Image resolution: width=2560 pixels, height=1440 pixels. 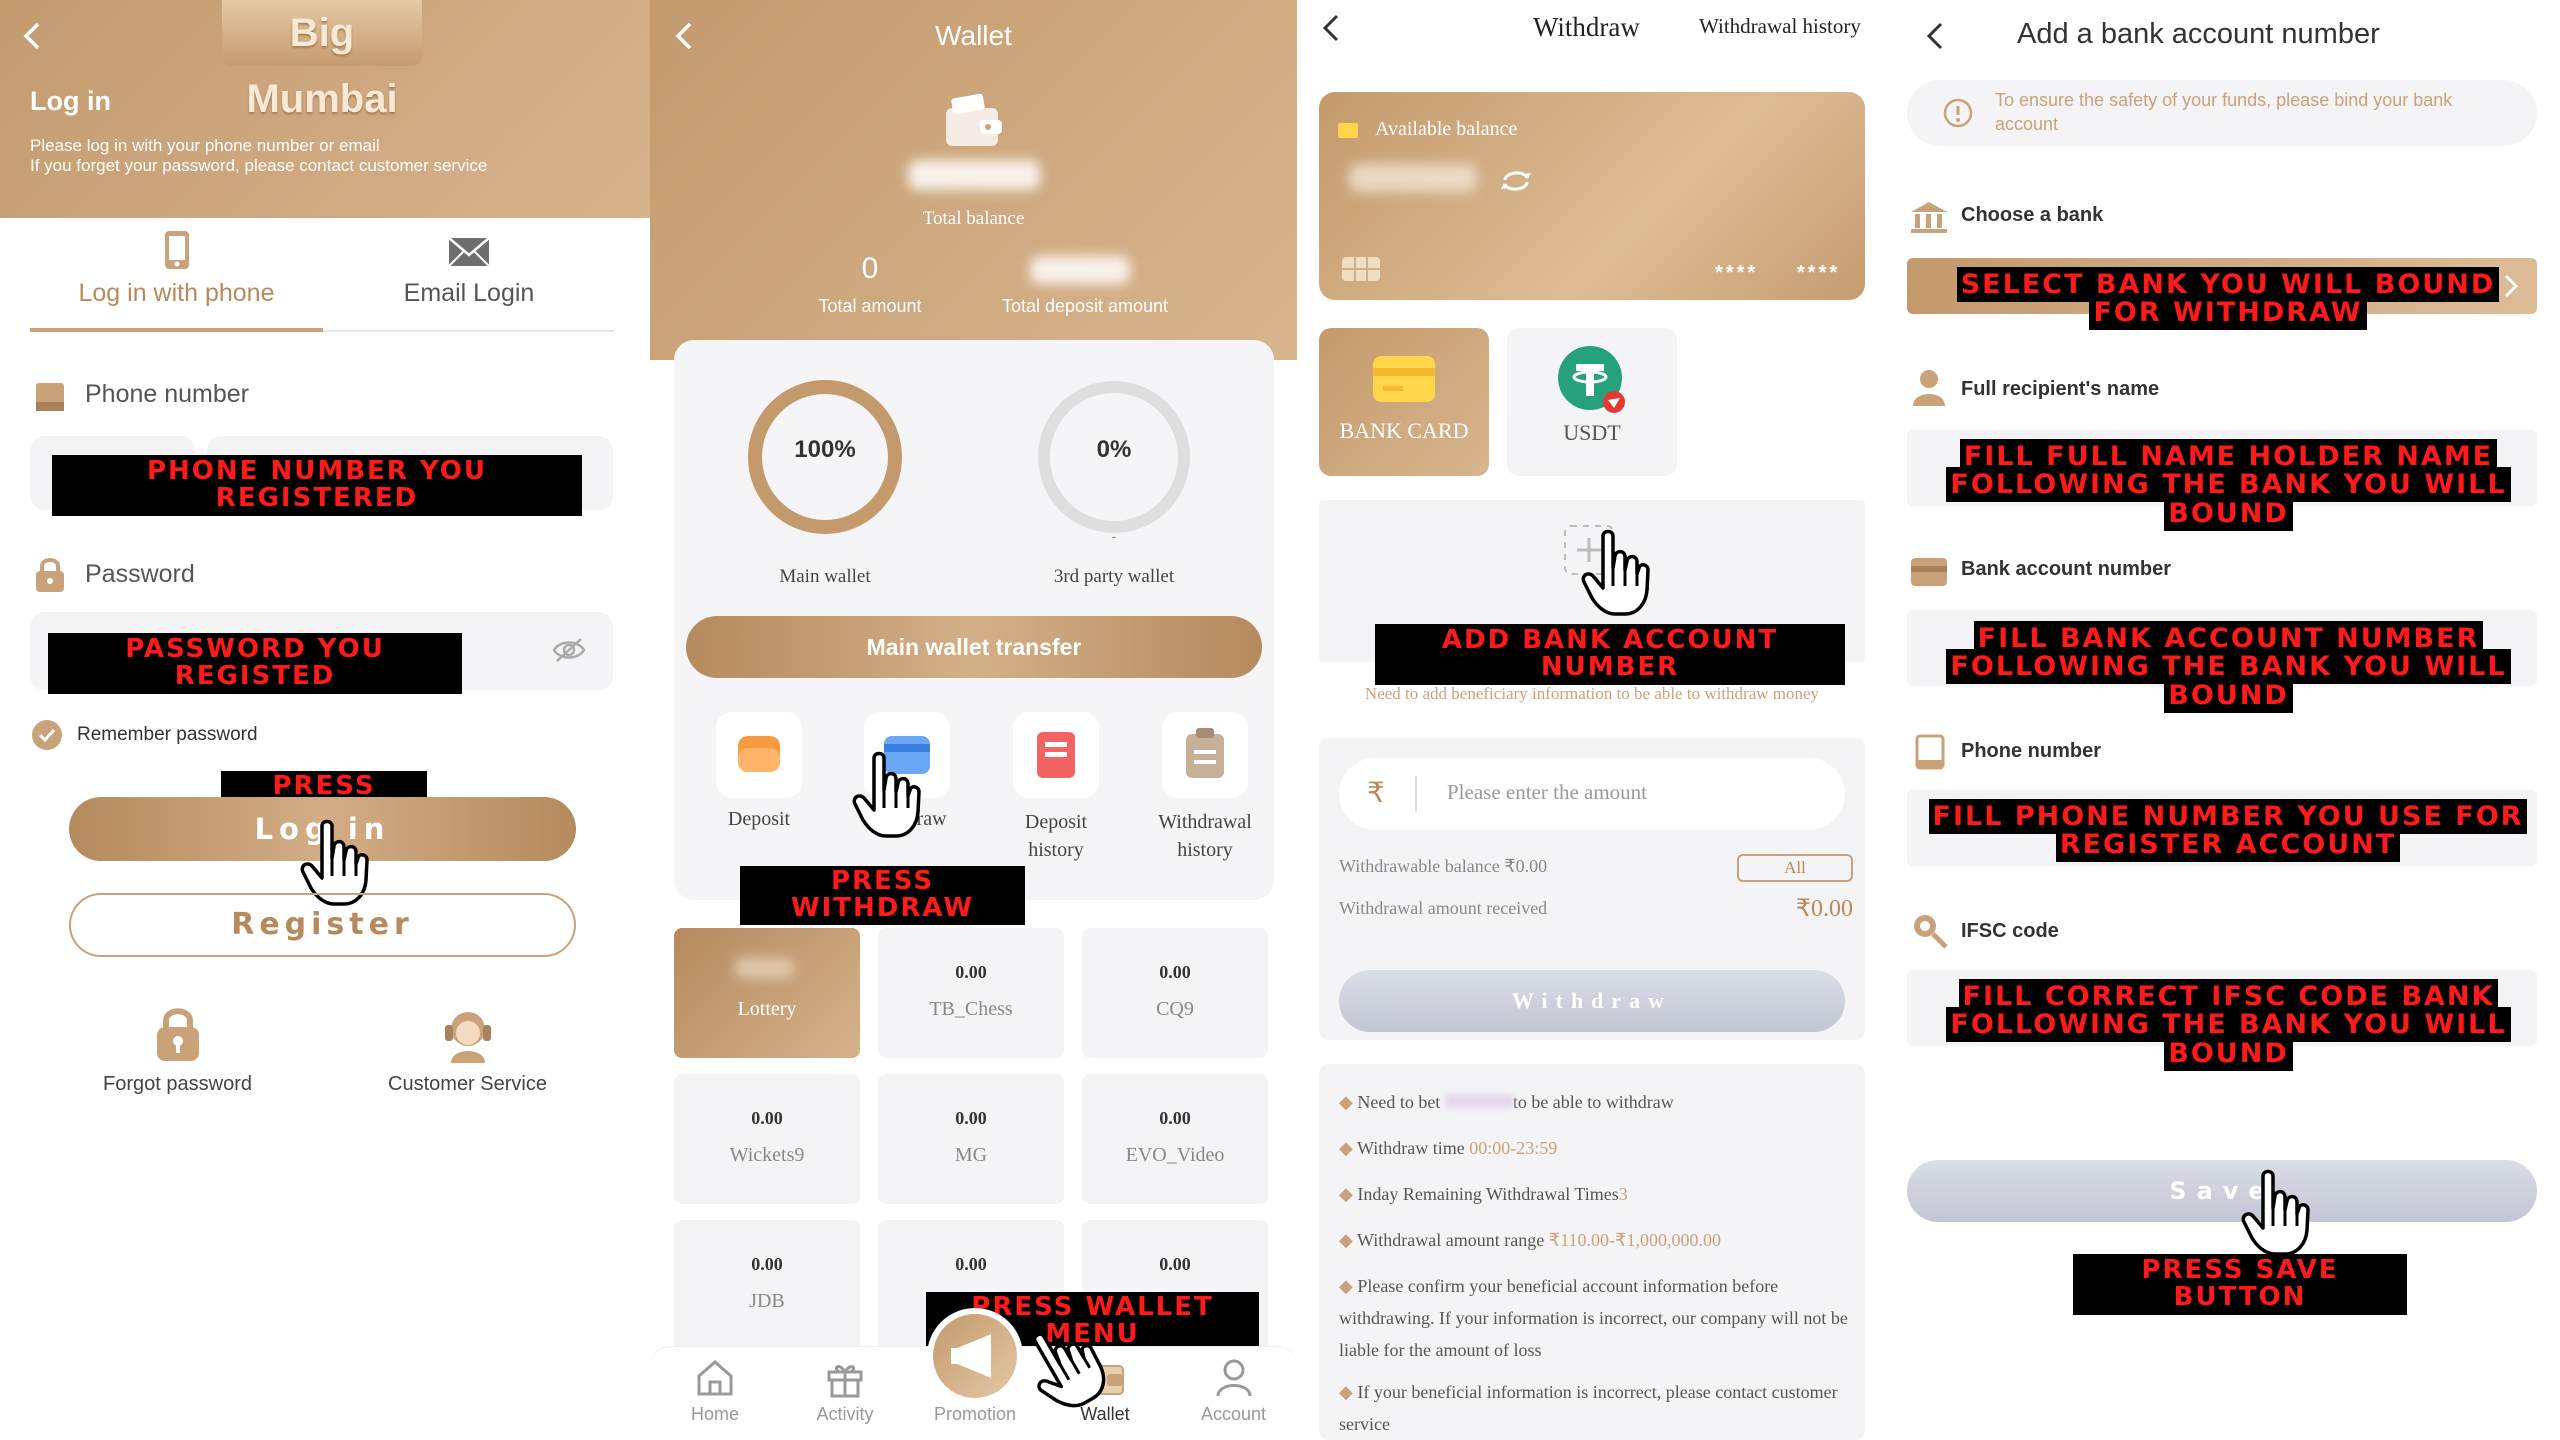 I want to click on total-amount-label: Total amount, so click(x=870, y=306).